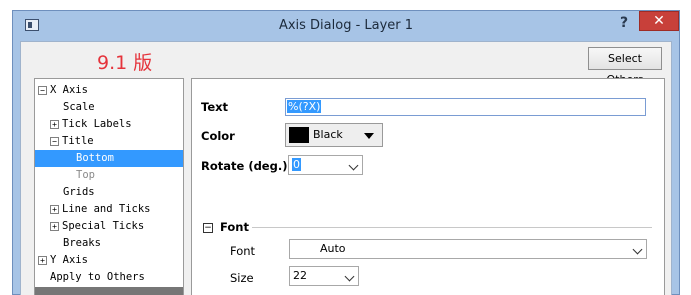 Image resolution: width=691 pixels, height=295 pixels. Describe the element at coordinates (218, 136) in the screenshot. I see `color-label: Color` at that location.